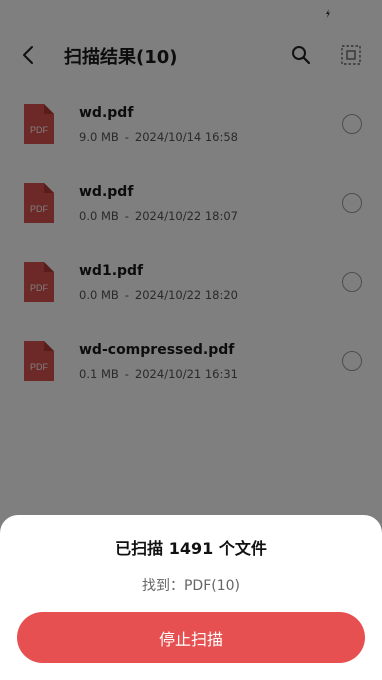  What do you see at coordinates (191, 637) in the screenshot?
I see `stop-scan-button: 停止扫描` at bounding box center [191, 637].